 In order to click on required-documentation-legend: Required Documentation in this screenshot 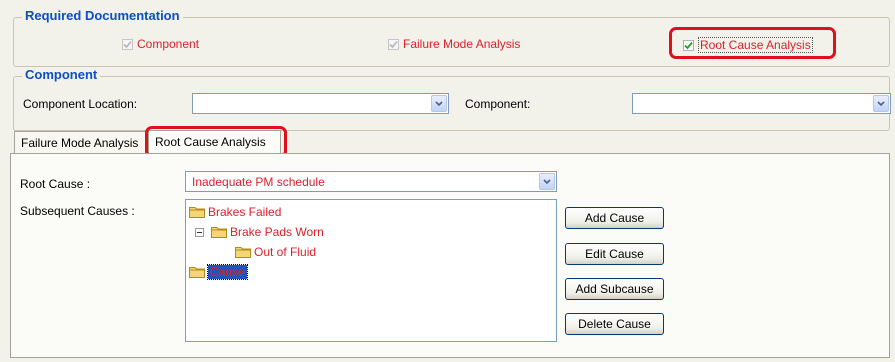, I will do `click(102, 15)`.